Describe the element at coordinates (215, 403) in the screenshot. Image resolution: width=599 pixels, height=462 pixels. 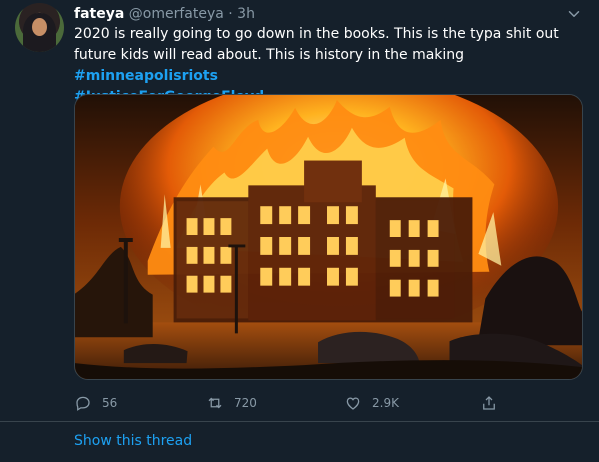
I see `retweet-icon` at that location.